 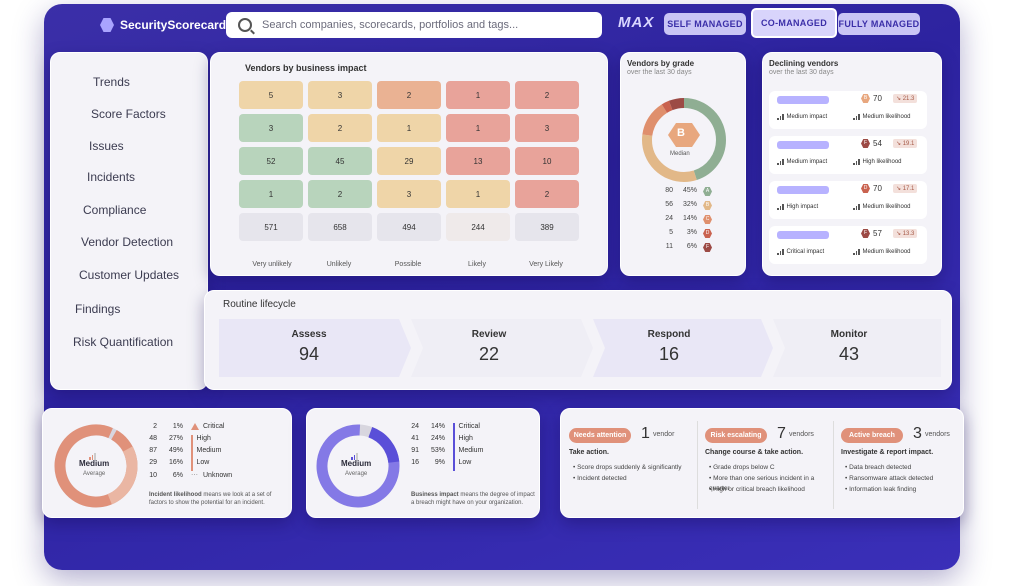 What do you see at coordinates (707, 191) in the screenshot?
I see `grade-hex-icon: A` at bounding box center [707, 191].